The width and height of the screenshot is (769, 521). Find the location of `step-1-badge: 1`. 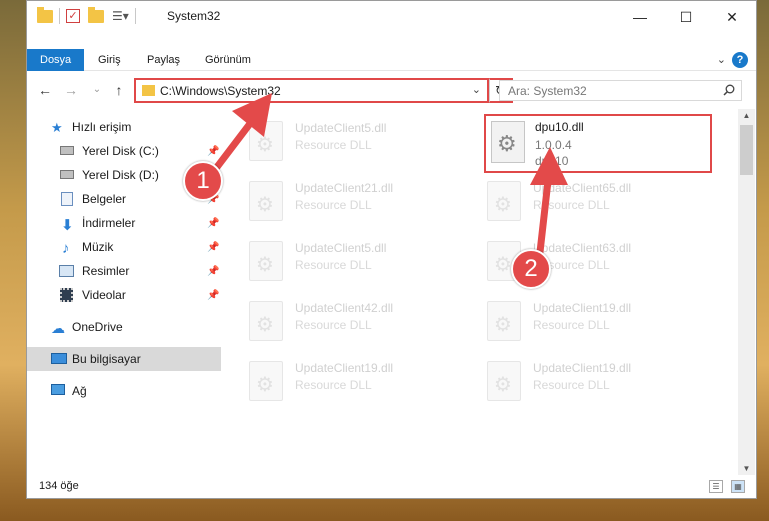

step-1-badge: 1 is located at coordinates (203, 181).